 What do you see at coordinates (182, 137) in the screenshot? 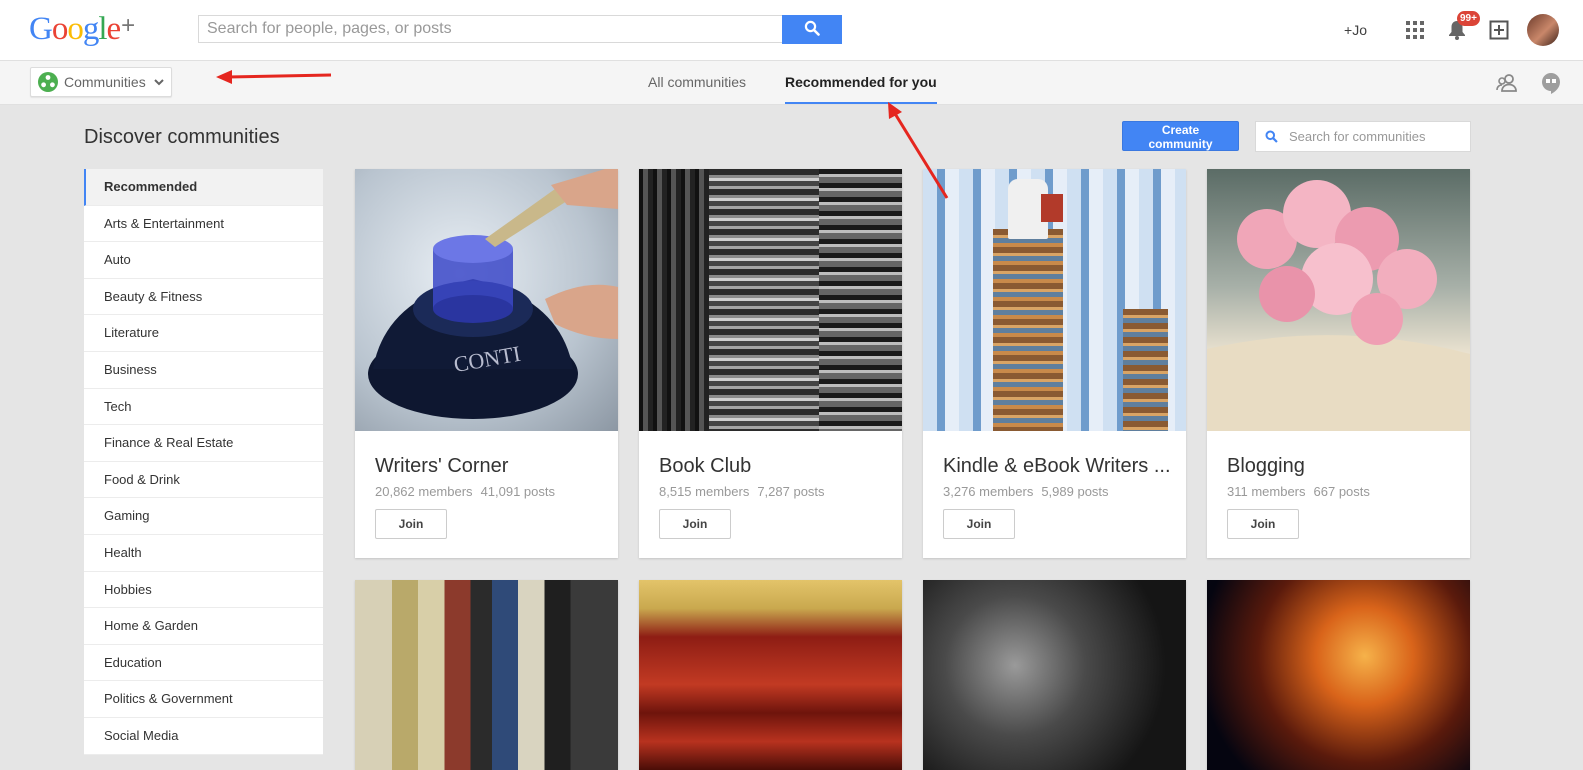
I see `page-title: Discover communities` at bounding box center [182, 137].